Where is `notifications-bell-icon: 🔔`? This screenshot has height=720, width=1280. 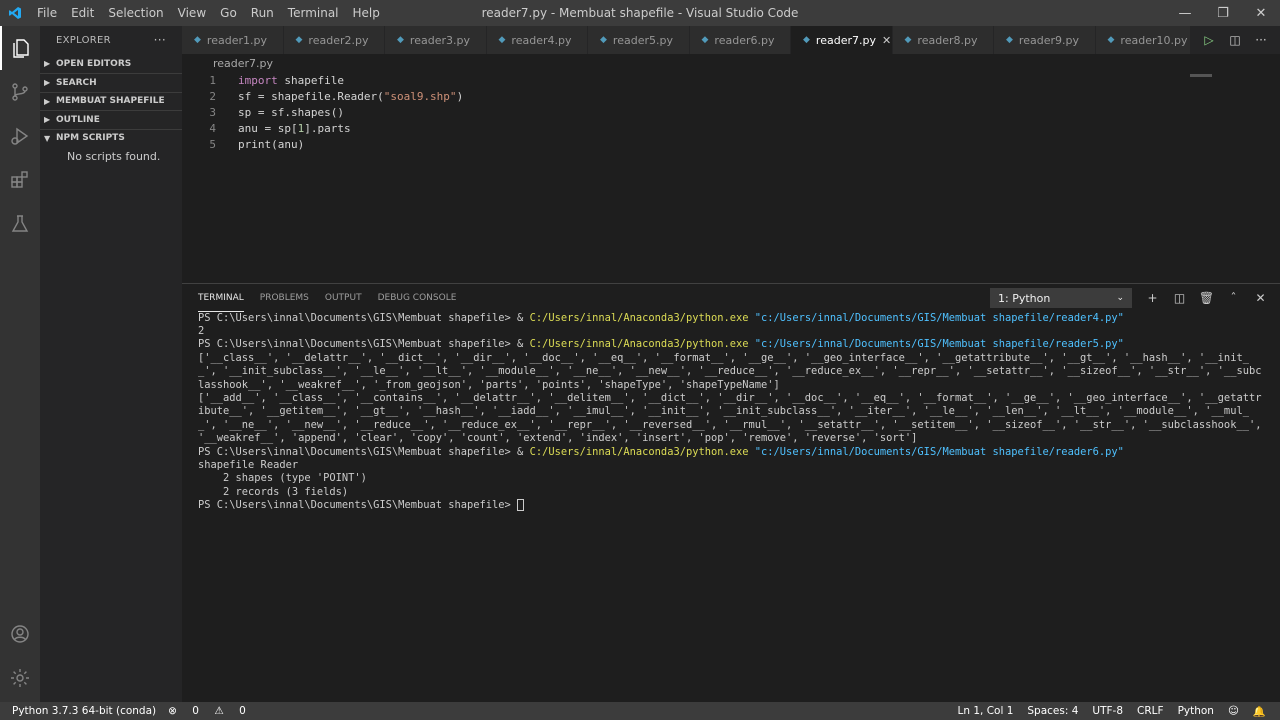 notifications-bell-icon: 🔔 is located at coordinates (1259, 711).